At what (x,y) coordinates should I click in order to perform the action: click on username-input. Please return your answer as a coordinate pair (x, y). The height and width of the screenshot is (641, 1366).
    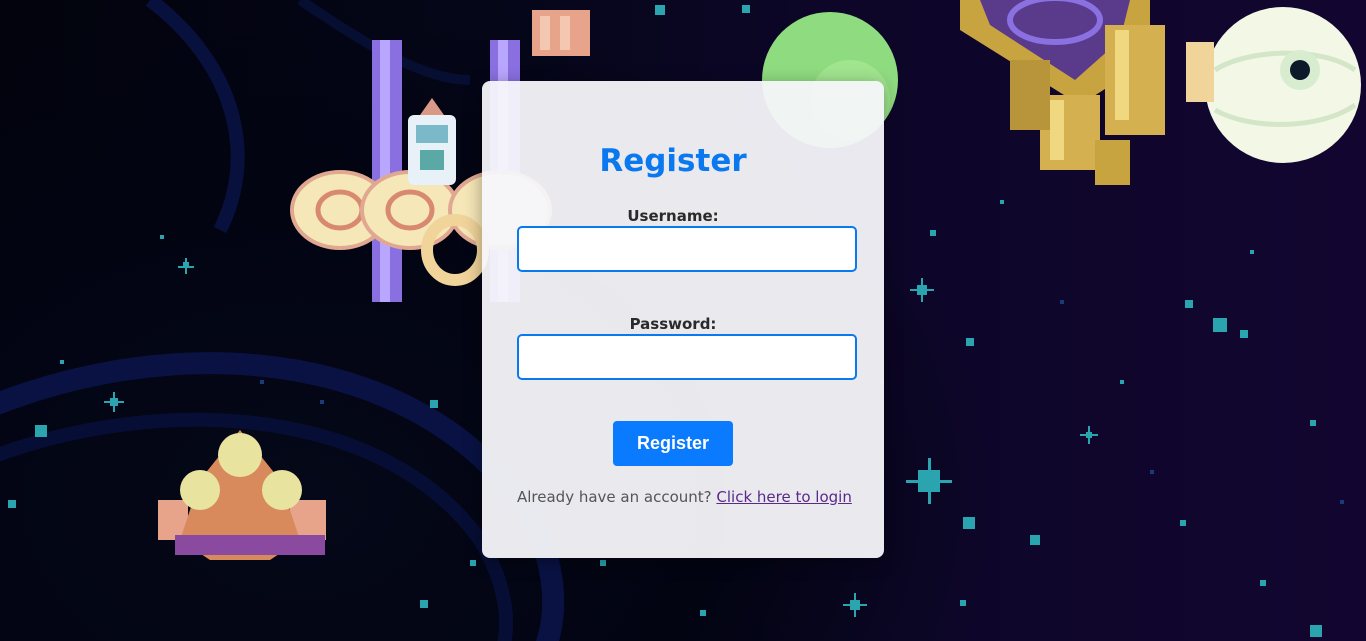
    Looking at the image, I should click on (687, 249).